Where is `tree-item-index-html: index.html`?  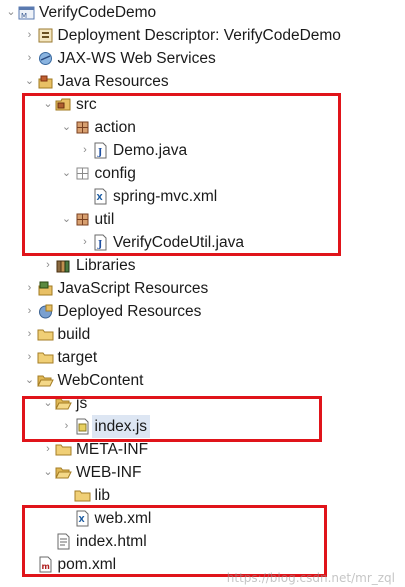 tree-item-index-html: index.html is located at coordinates (202, 541).